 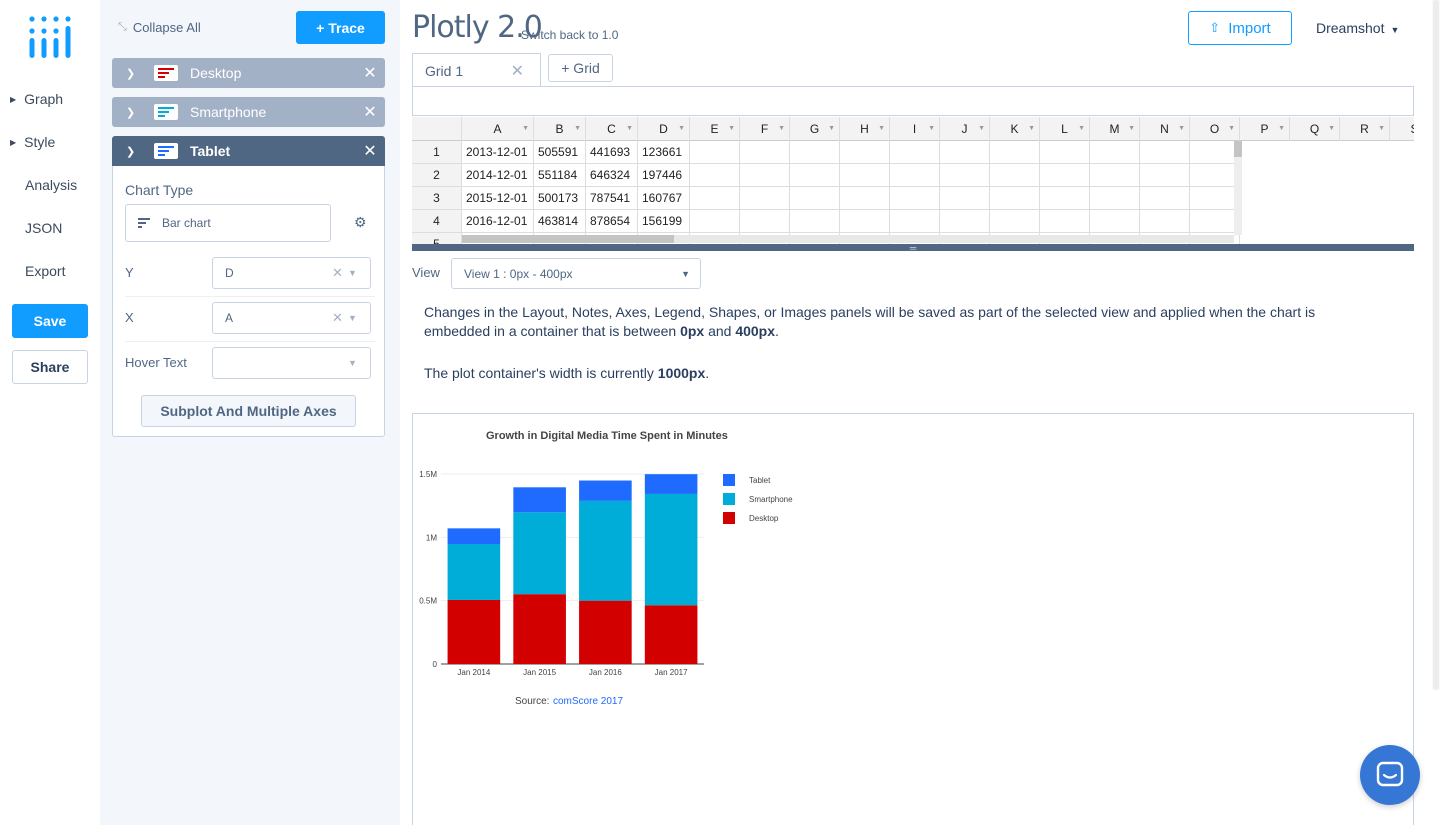 I want to click on add-grid-button: + Grid, so click(x=580, y=68).